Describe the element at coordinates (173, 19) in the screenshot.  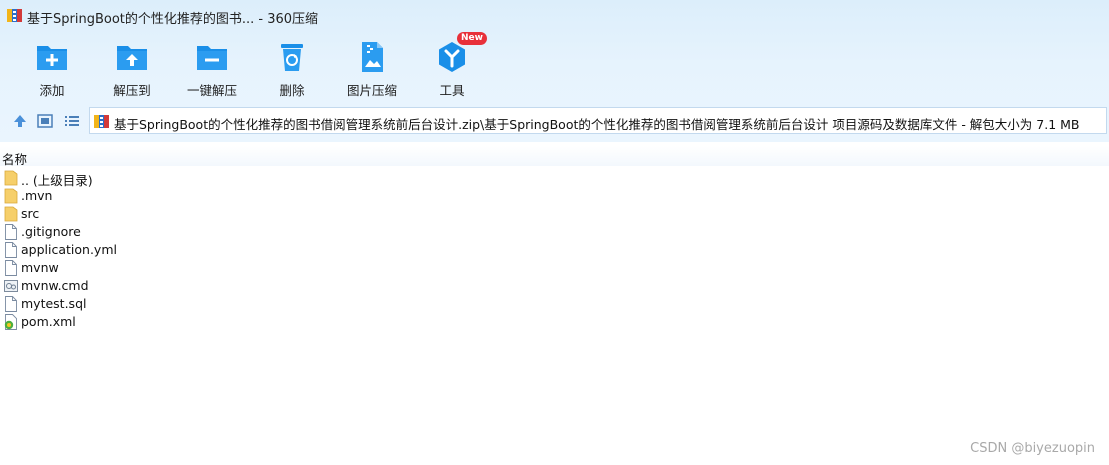
I see `window-title: 基于SpringBoot的个性化推荐的图书... - 360压缩` at that location.